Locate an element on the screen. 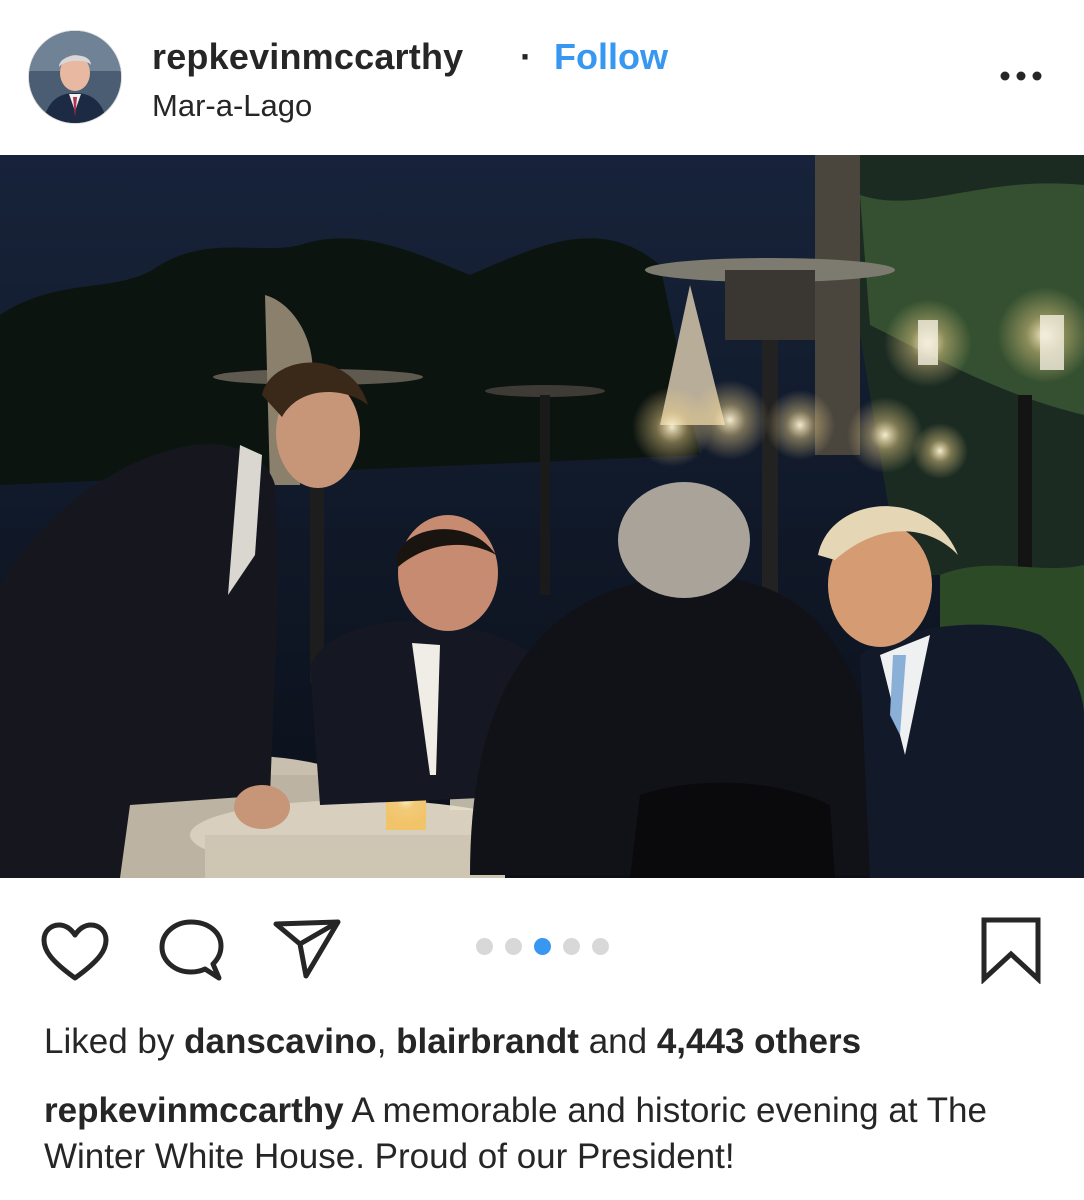  post-location: Mar-a-Lago is located at coordinates (232, 106).